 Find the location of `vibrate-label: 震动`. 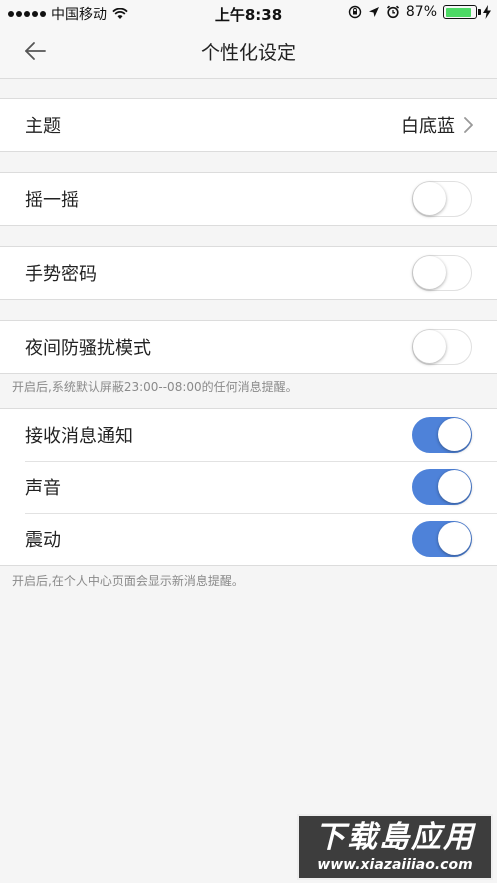

vibrate-label: 震动 is located at coordinates (43, 540).